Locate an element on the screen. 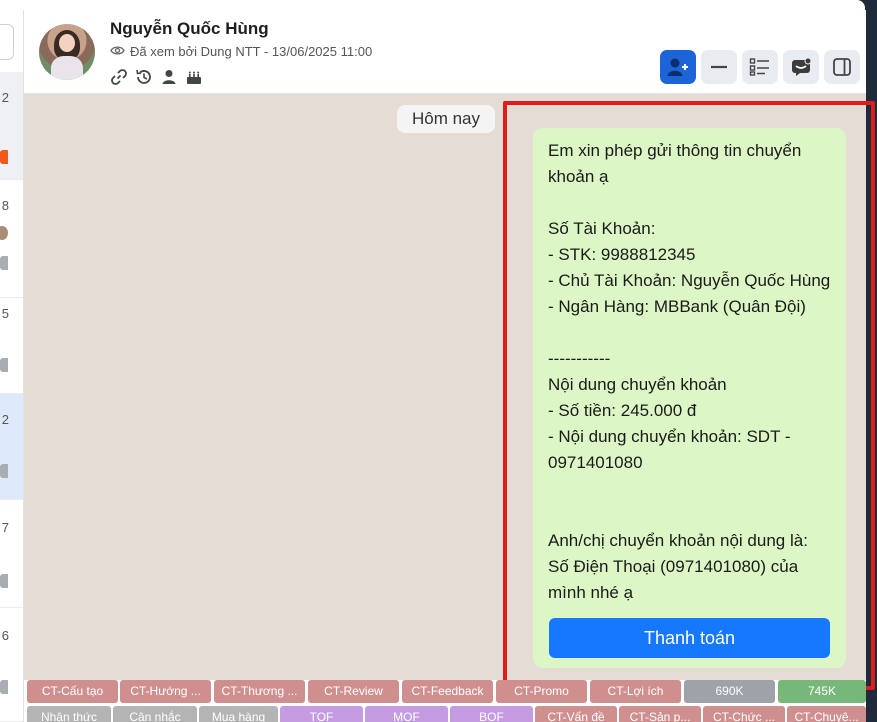 This screenshot has width=877, height=722. chat-bubble-icon is located at coordinates (802, 66).